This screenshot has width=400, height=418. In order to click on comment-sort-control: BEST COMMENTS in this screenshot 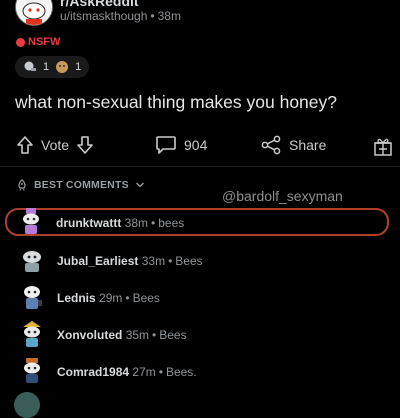, I will do `click(80, 185)`.